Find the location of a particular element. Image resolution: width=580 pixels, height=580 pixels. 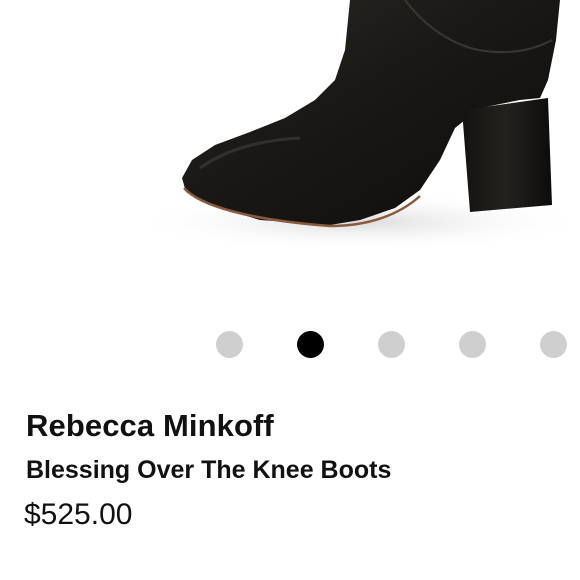

brand-name: Rebecca Minkoff is located at coordinates (150, 425).